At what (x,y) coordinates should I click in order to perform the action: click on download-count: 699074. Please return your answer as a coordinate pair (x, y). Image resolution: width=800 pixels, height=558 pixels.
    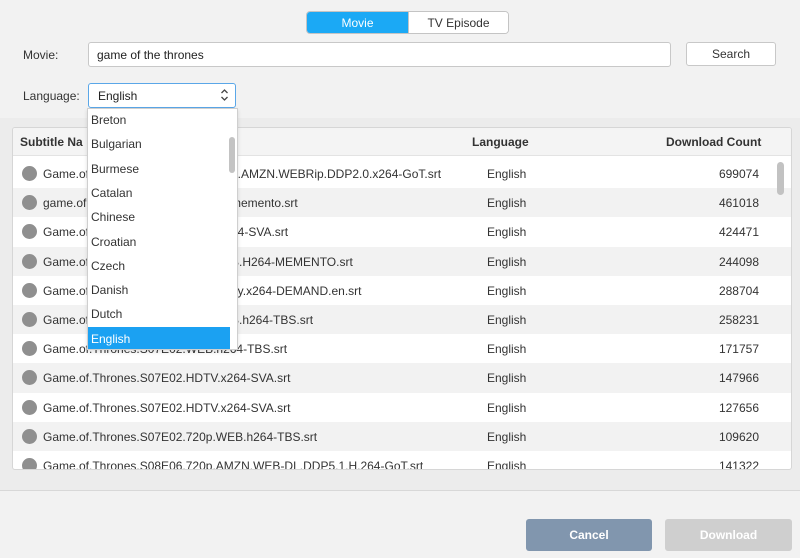
    Looking at the image, I should click on (738, 174).